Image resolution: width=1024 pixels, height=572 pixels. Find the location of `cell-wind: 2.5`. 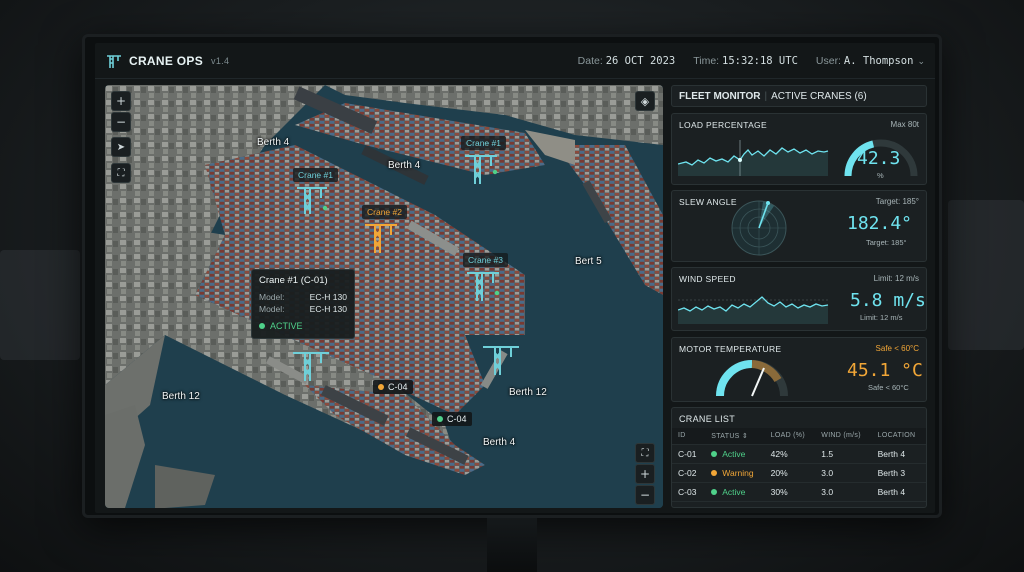

cell-wind: 2.5 is located at coordinates (843, 503).